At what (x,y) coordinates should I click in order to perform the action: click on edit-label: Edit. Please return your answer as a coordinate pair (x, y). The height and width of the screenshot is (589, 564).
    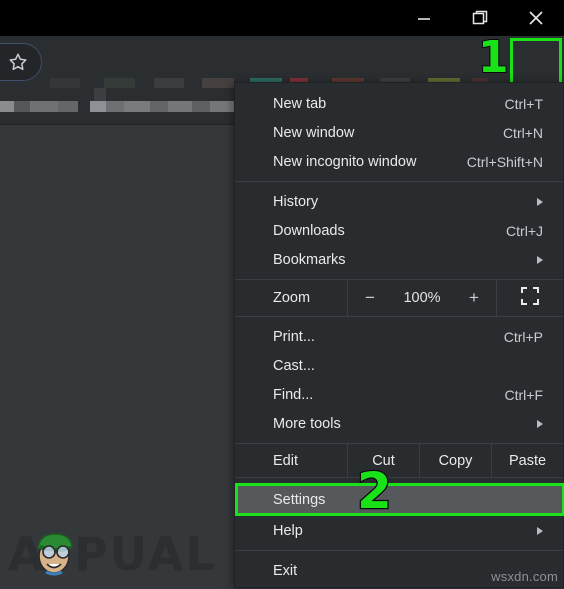
    Looking at the image, I should click on (285, 460).